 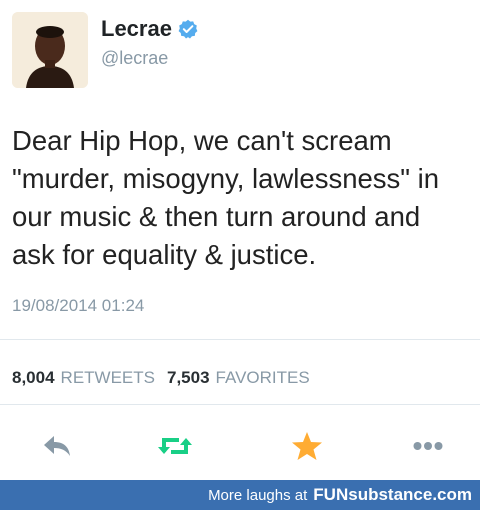 I want to click on retweet-icon, so click(x=175, y=446).